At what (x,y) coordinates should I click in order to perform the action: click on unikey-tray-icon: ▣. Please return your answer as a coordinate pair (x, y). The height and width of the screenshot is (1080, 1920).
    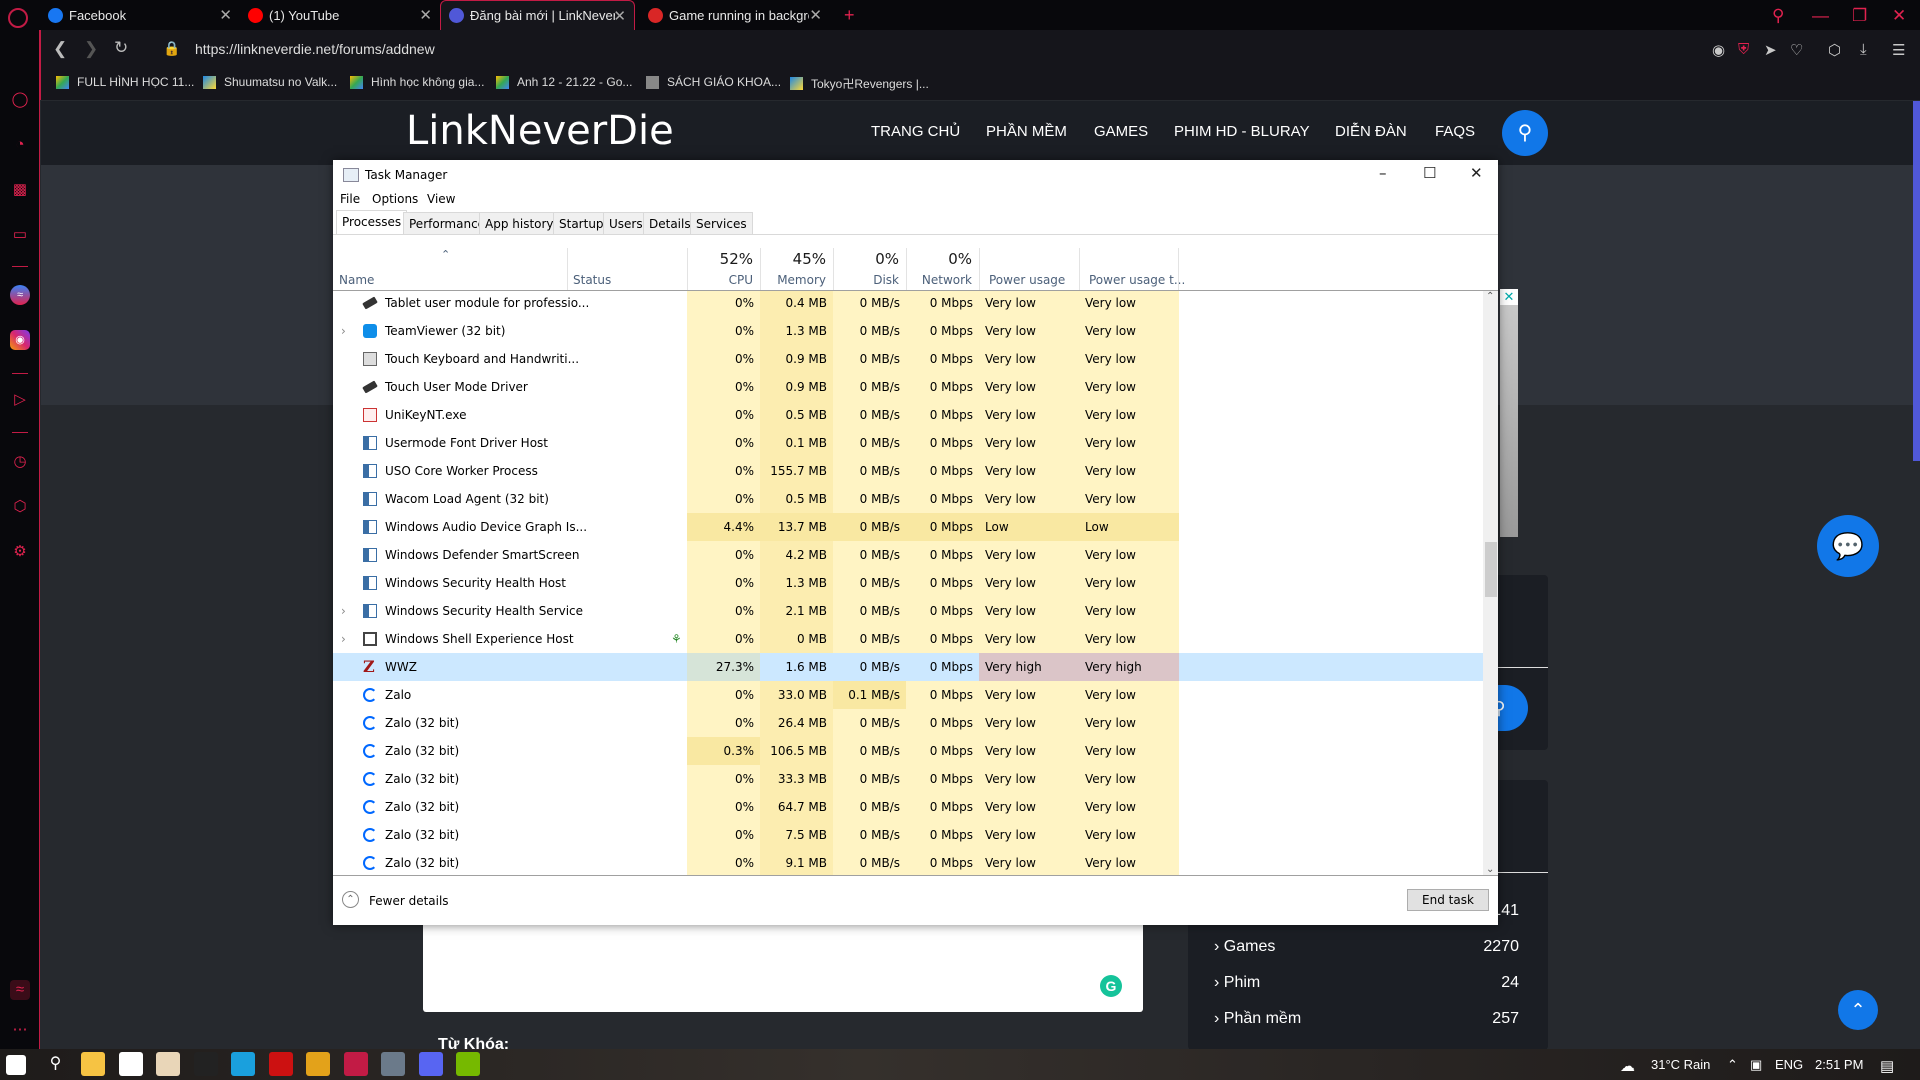
    Looking at the image, I should click on (1756, 1065).